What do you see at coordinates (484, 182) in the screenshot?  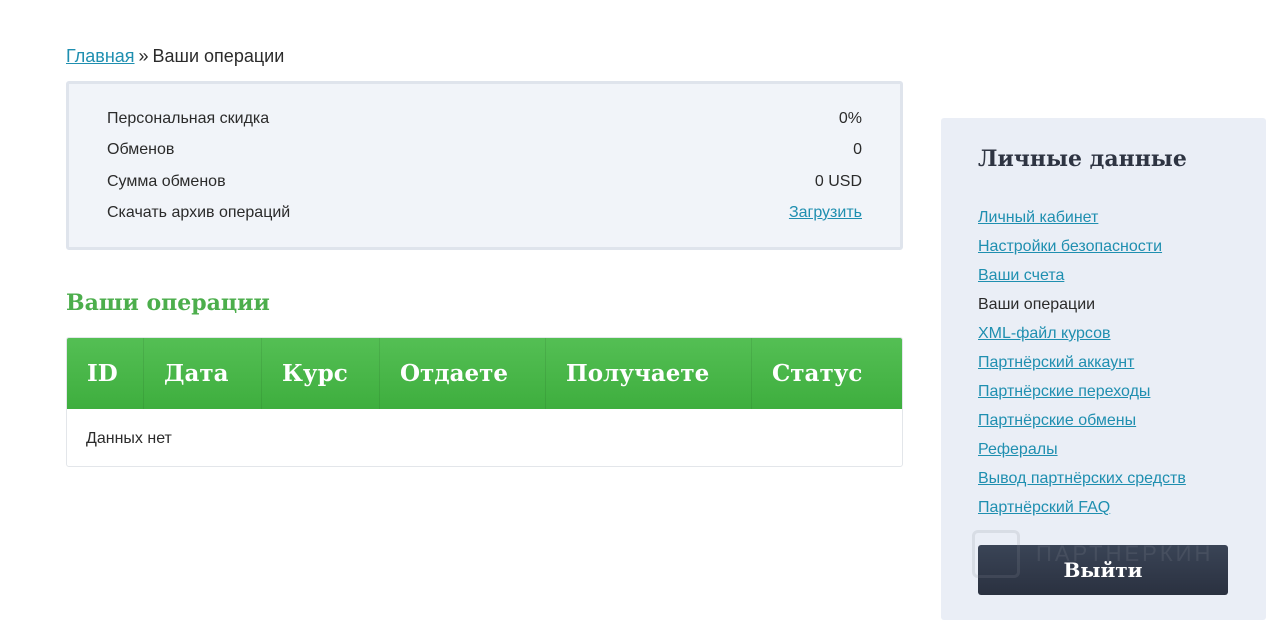 I see `stat-row-exchange-sum: Сумма обменов 0 USD` at bounding box center [484, 182].